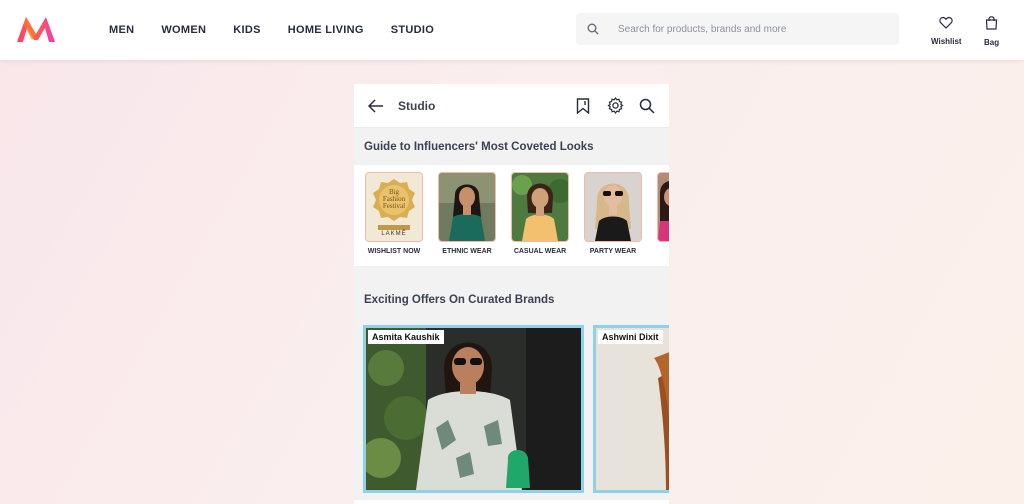  I want to click on bag-label: Bag, so click(992, 42).